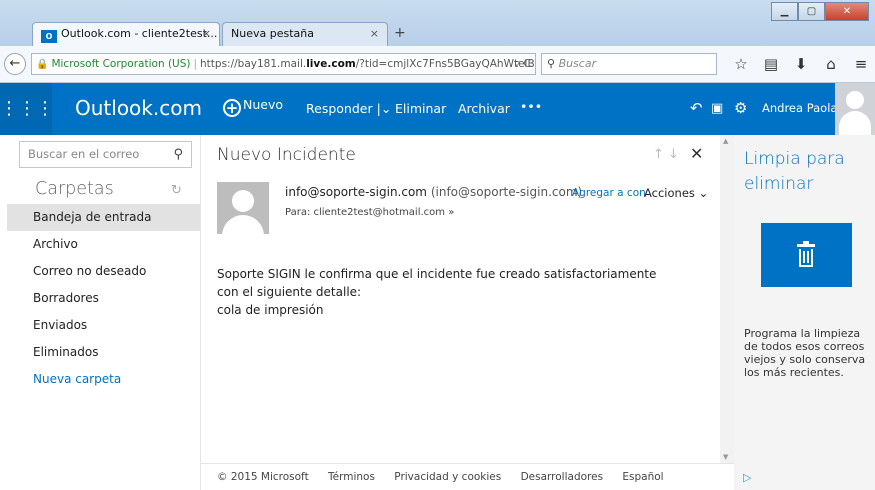 This screenshot has width=875, height=490. Describe the element at coordinates (484, 108) in the screenshot. I see `archive-button: Archivar` at that location.